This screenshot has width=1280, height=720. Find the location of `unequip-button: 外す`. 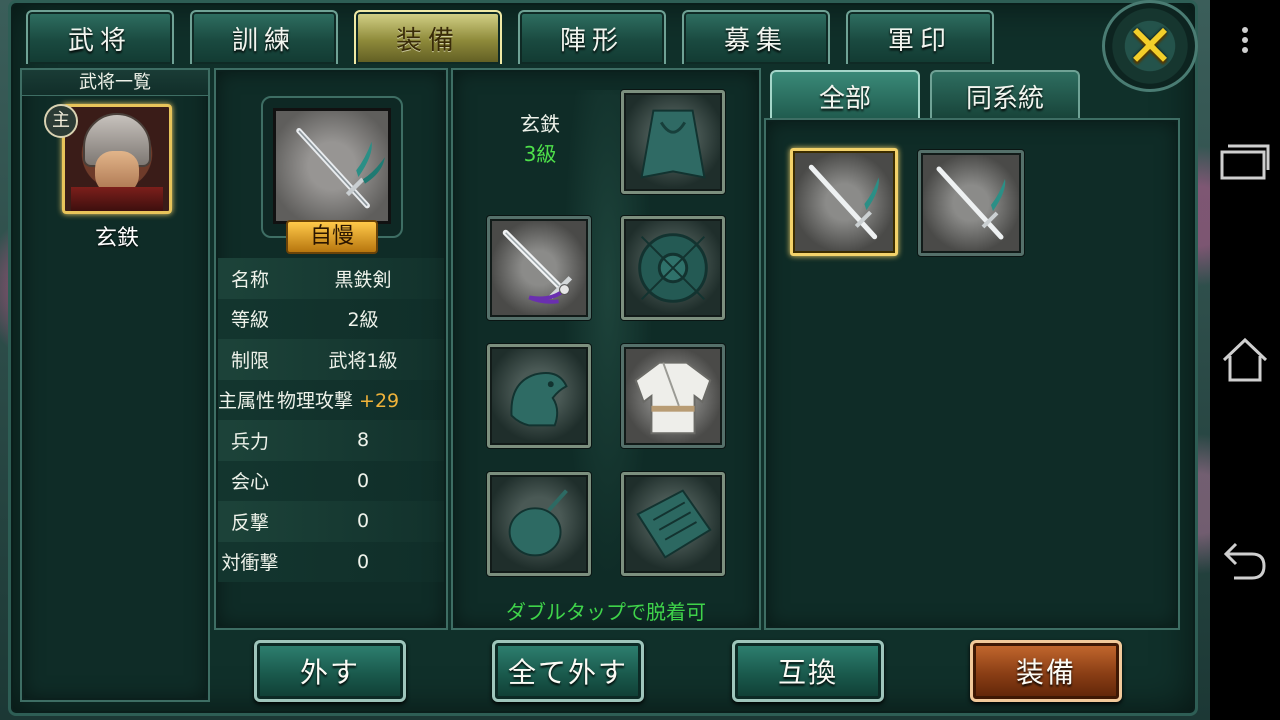

unequip-button: 外す is located at coordinates (330, 671).